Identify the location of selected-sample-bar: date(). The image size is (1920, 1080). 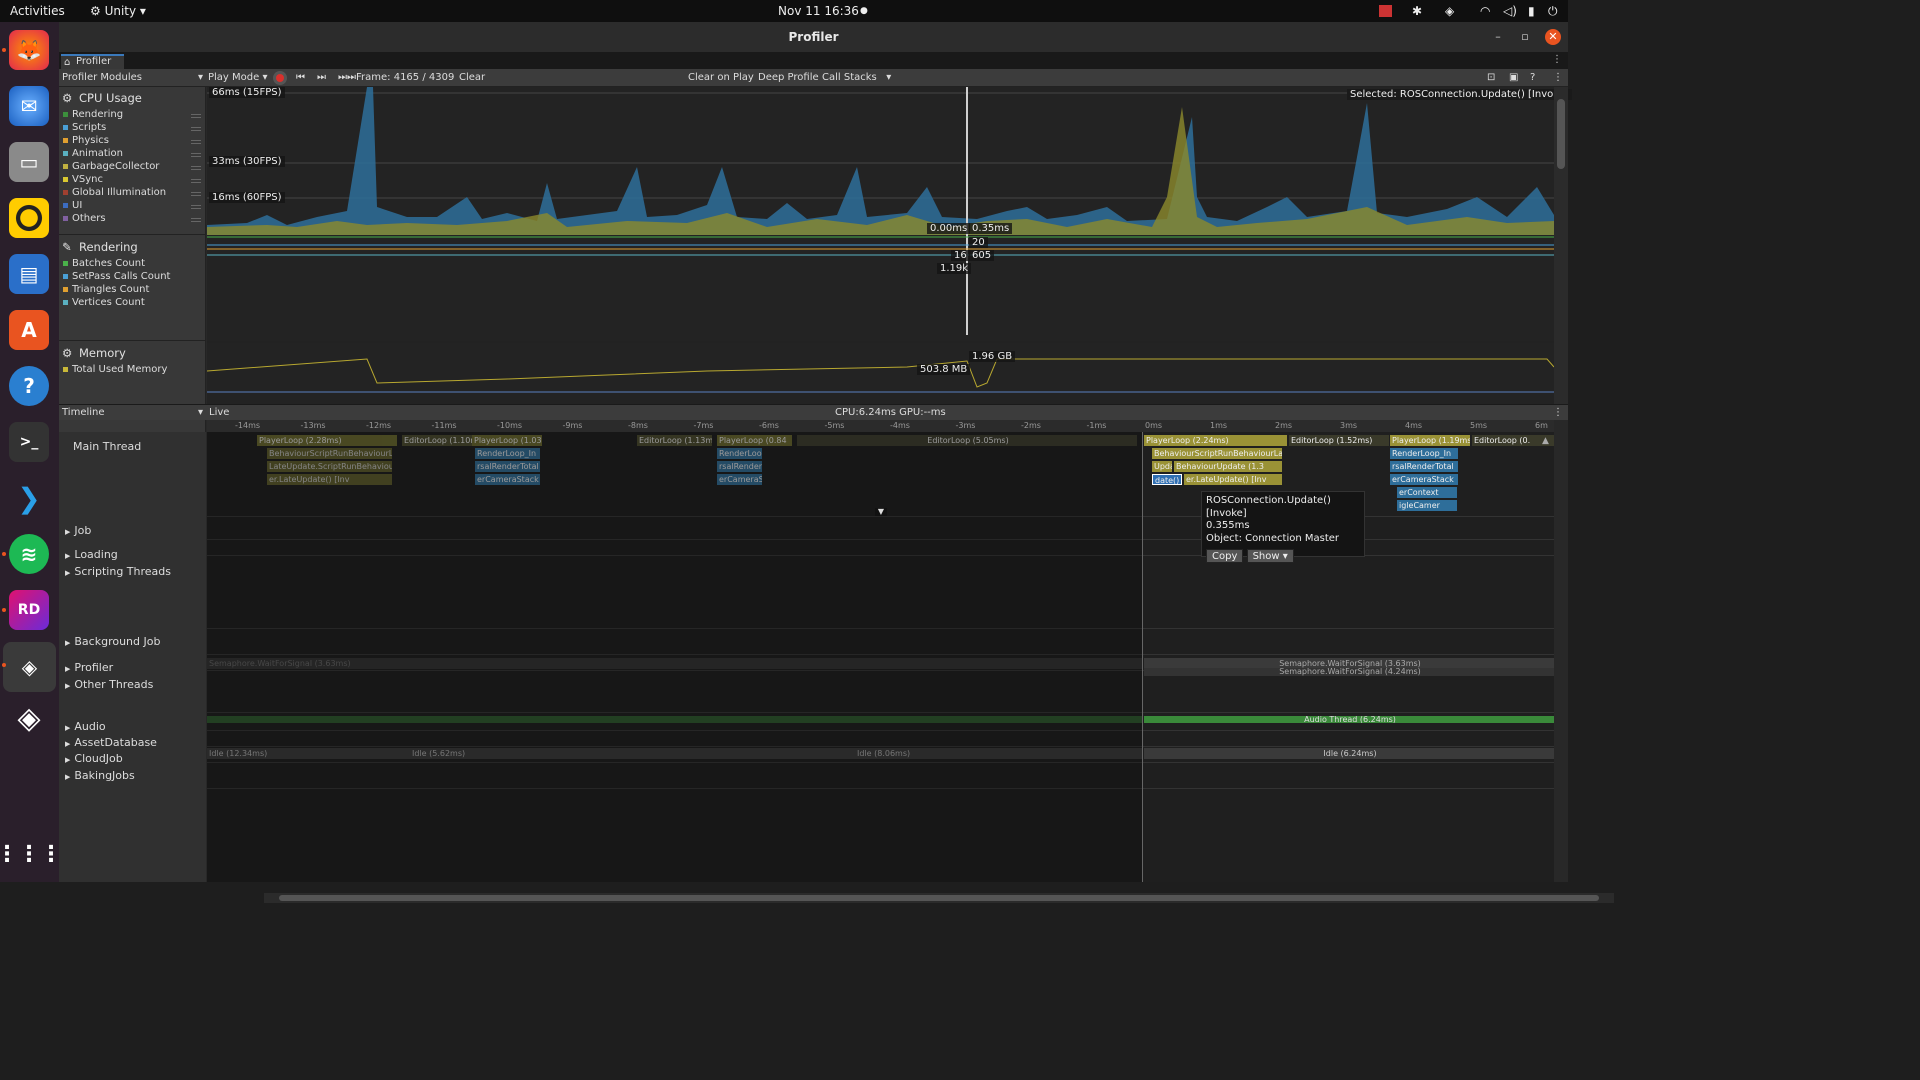
(1167, 479).